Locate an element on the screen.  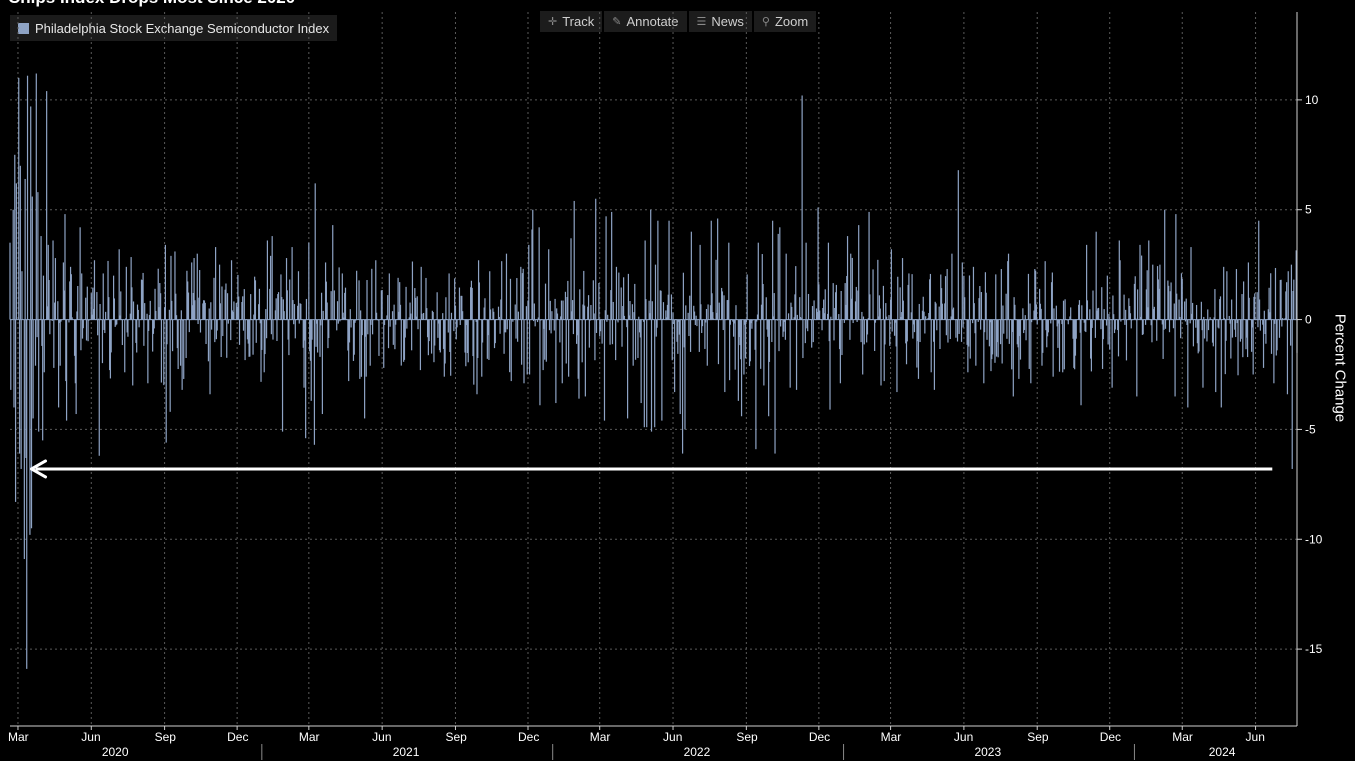
x-tick-label: Jun is located at coordinates (90, 737).